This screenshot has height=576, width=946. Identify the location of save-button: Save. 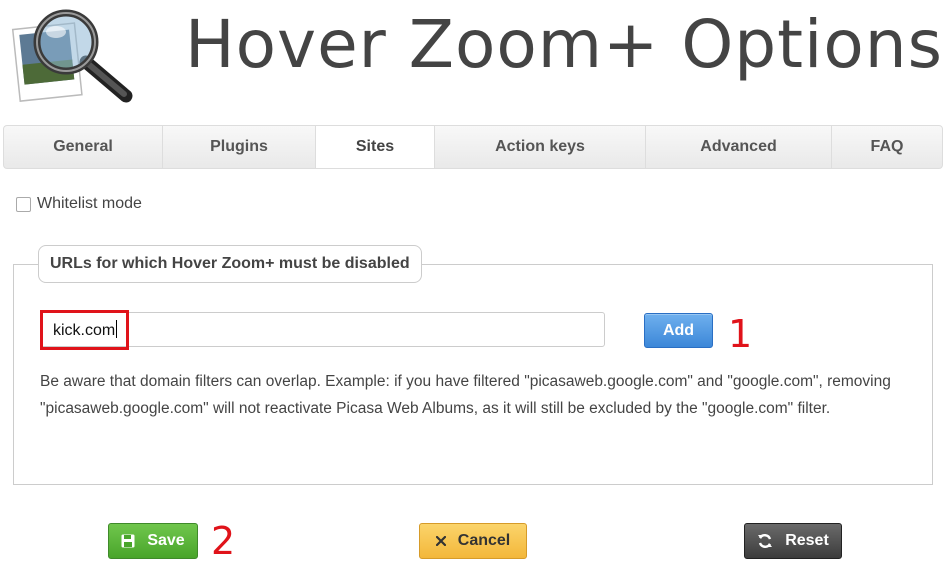
(153, 541).